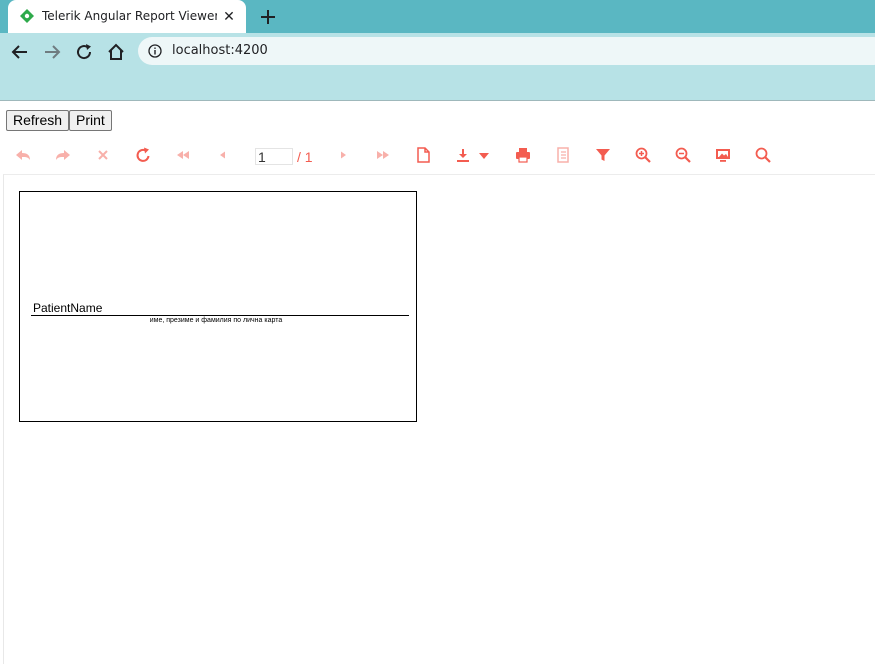  I want to click on patient-name-field: PatientName, so click(68, 308).